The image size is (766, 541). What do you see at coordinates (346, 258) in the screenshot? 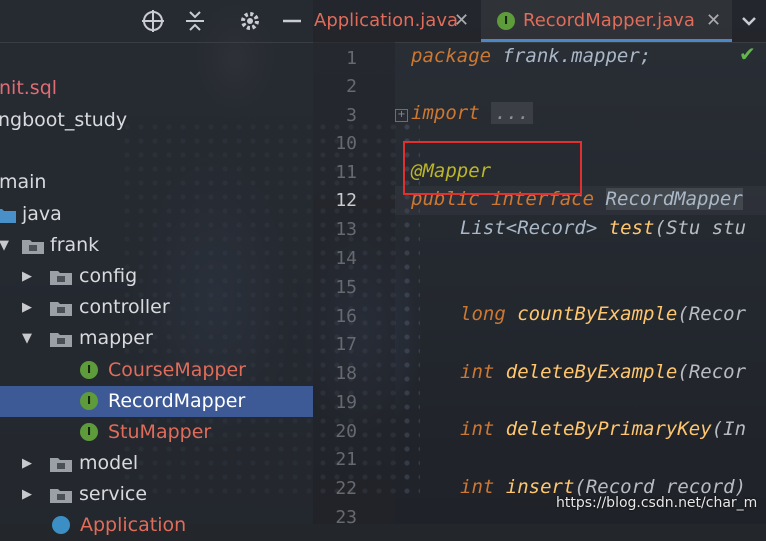
I see `line-number: 14` at bounding box center [346, 258].